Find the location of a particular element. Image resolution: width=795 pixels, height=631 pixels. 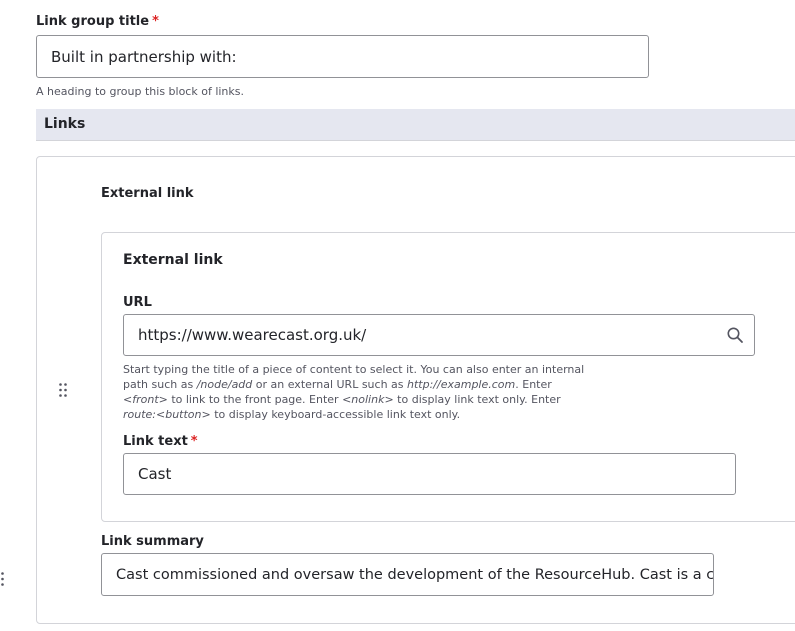

url-input-value: https://www.wearecast.org.uk/ is located at coordinates (252, 335).